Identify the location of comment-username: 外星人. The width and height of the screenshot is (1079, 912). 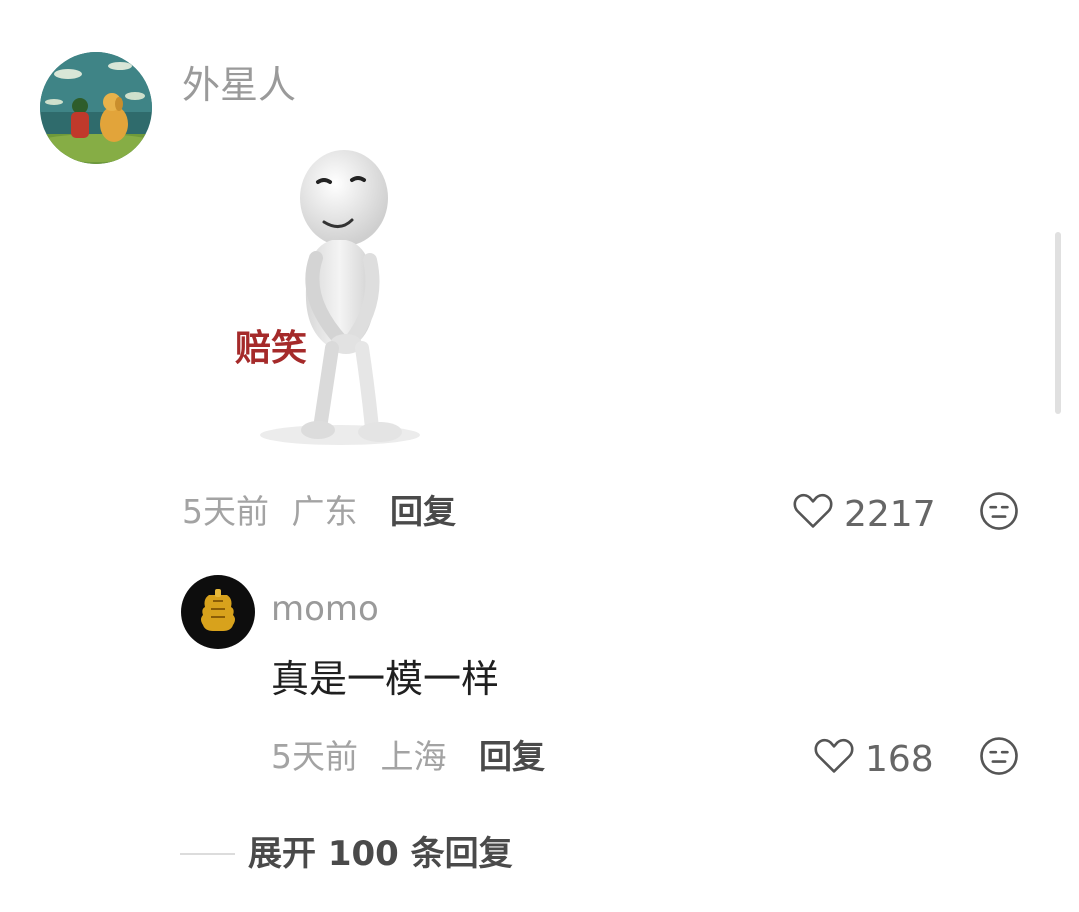
(239, 85).